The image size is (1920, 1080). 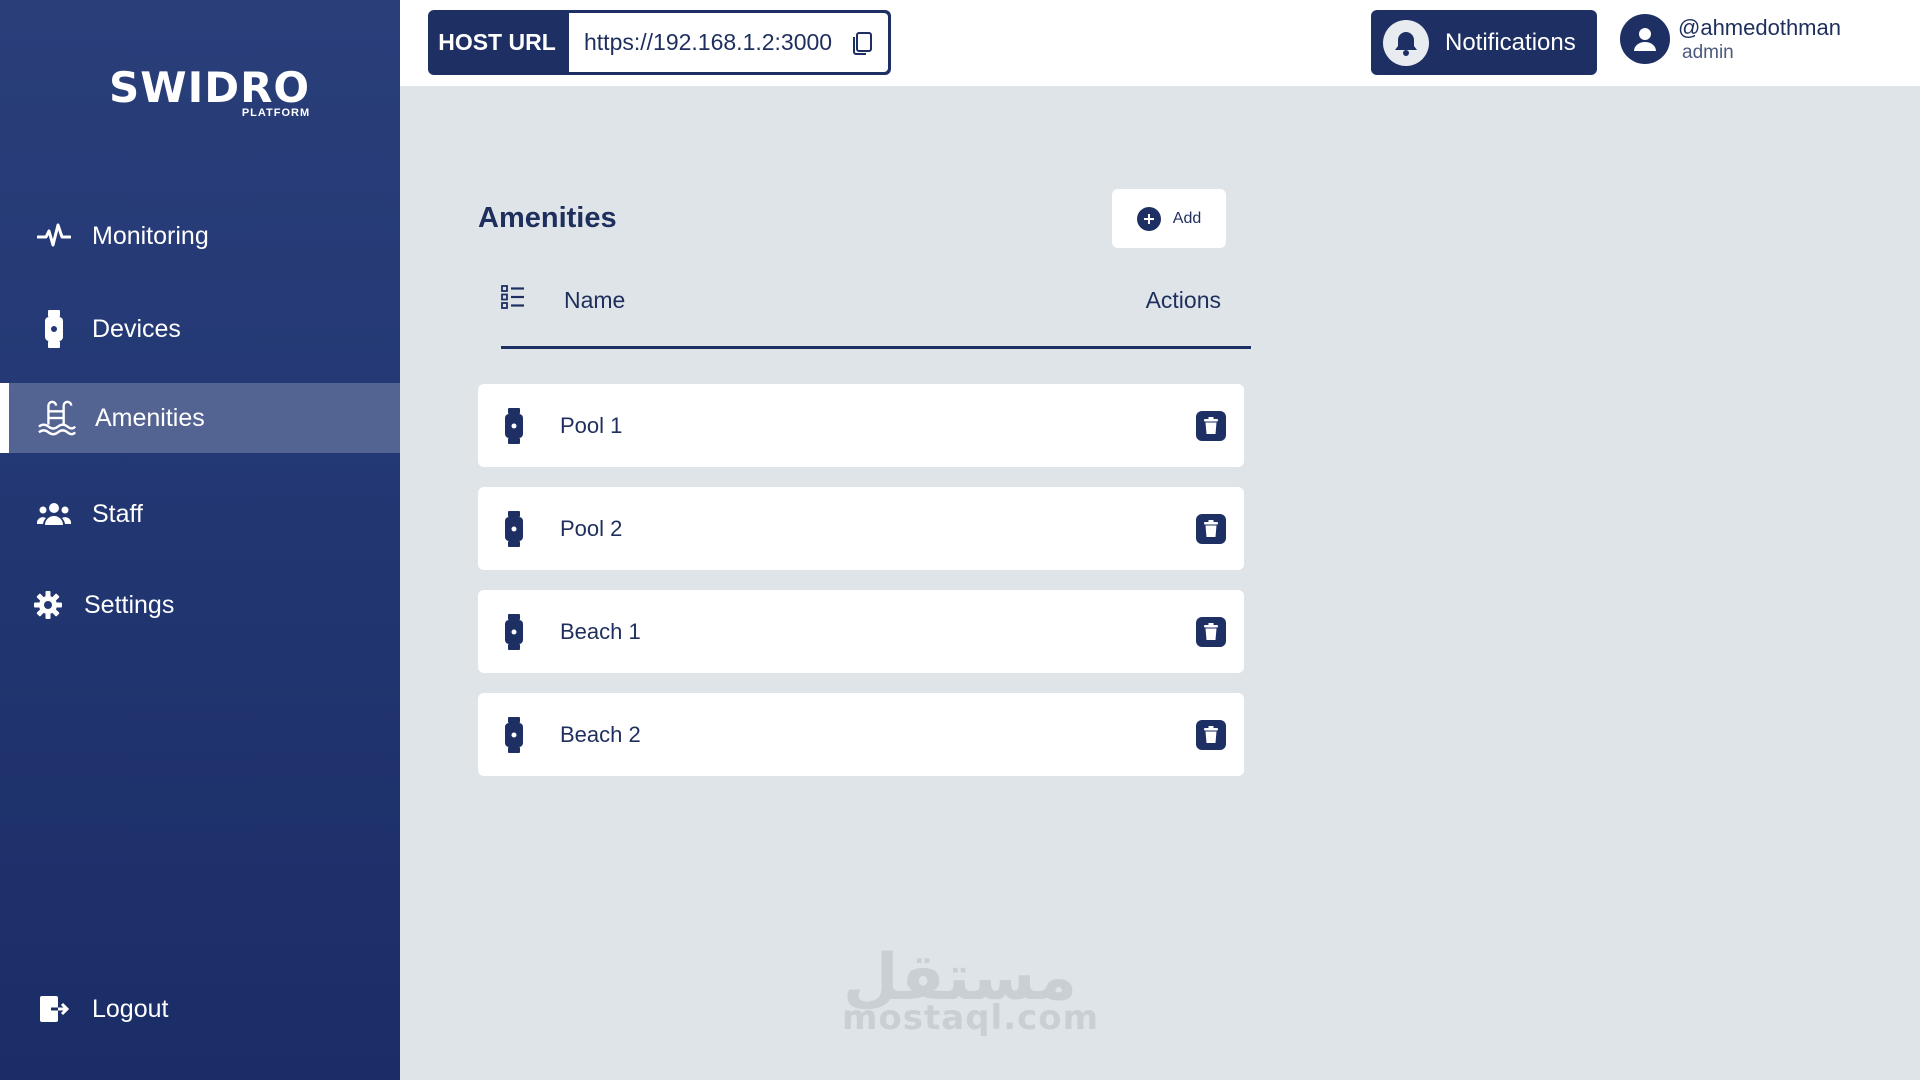 What do you see at coordinates (600, 734) in the screenshot?
I see `row-name: Beach 2` at bounding box center [600, 734].